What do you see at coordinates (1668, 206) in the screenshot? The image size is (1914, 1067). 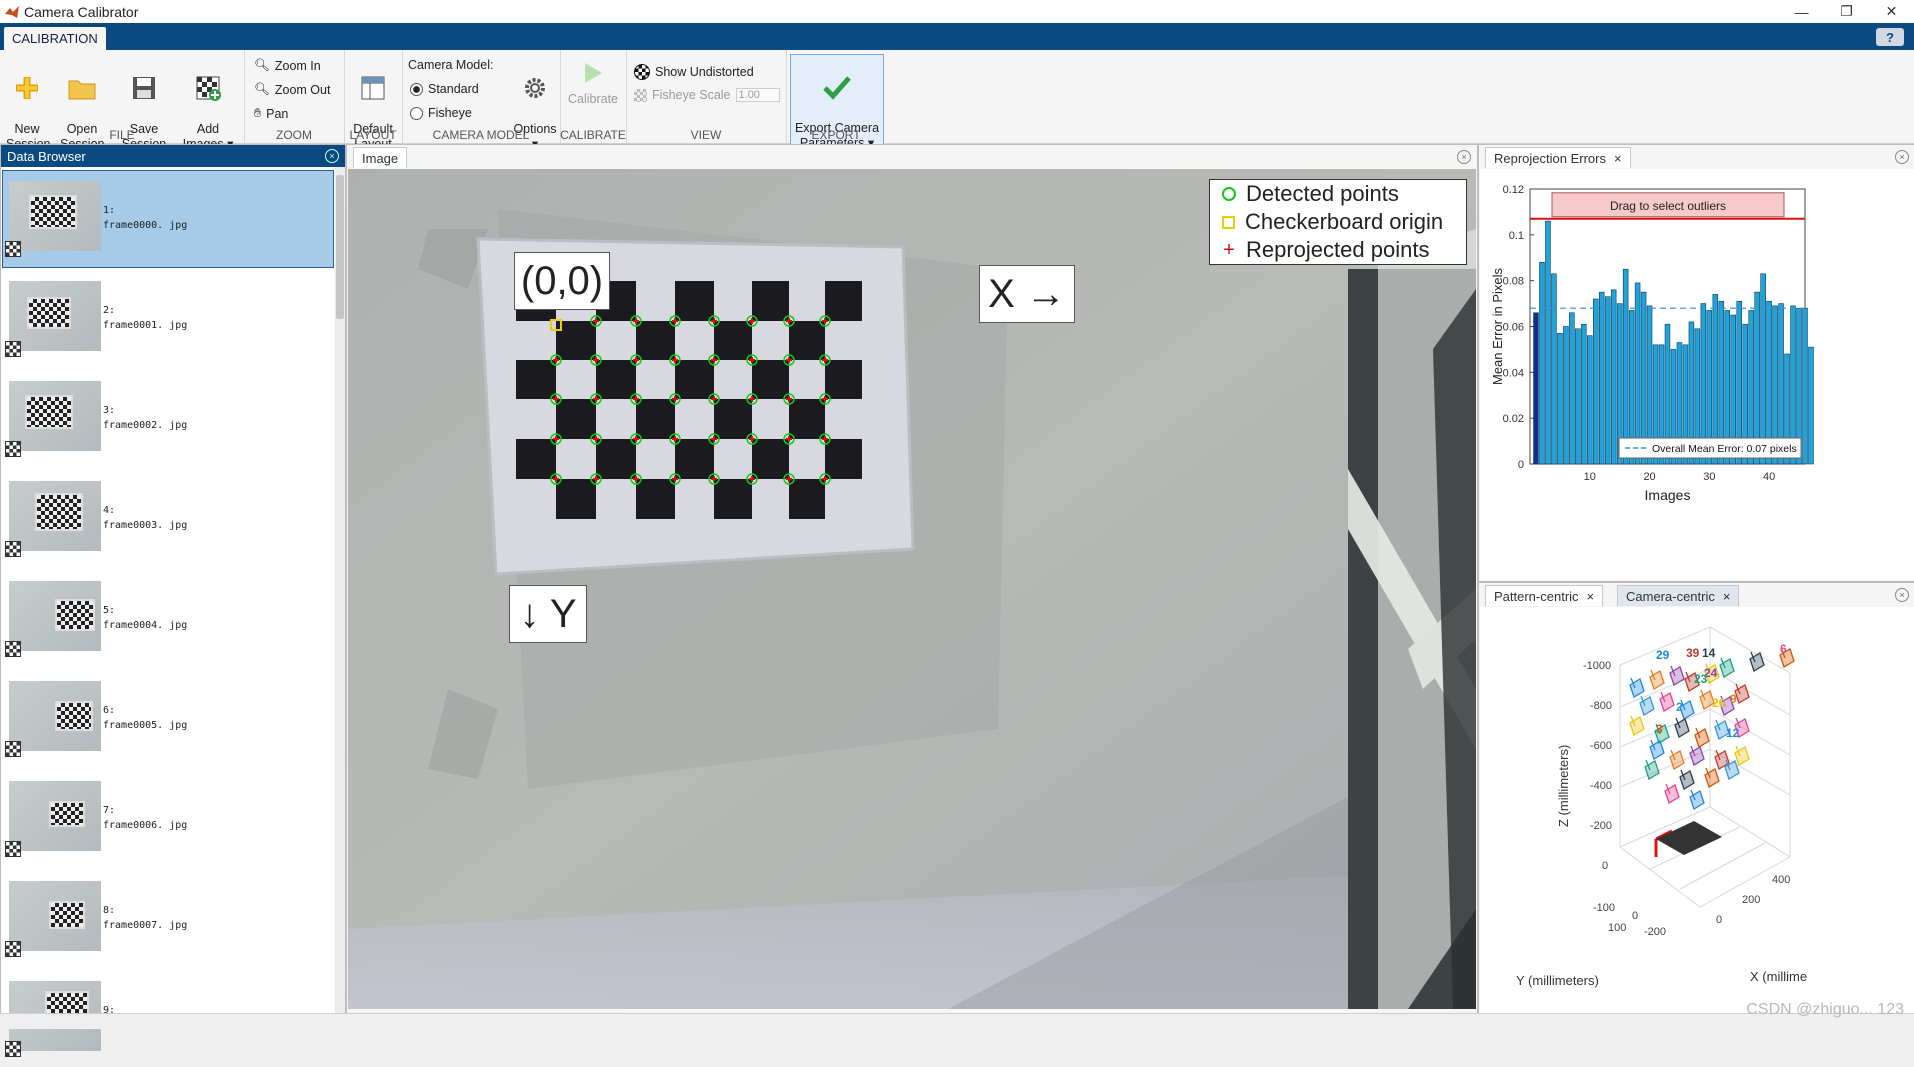 I see `drag-outliers-label: Drag to select outliers` at bounding box center [1668, 206].